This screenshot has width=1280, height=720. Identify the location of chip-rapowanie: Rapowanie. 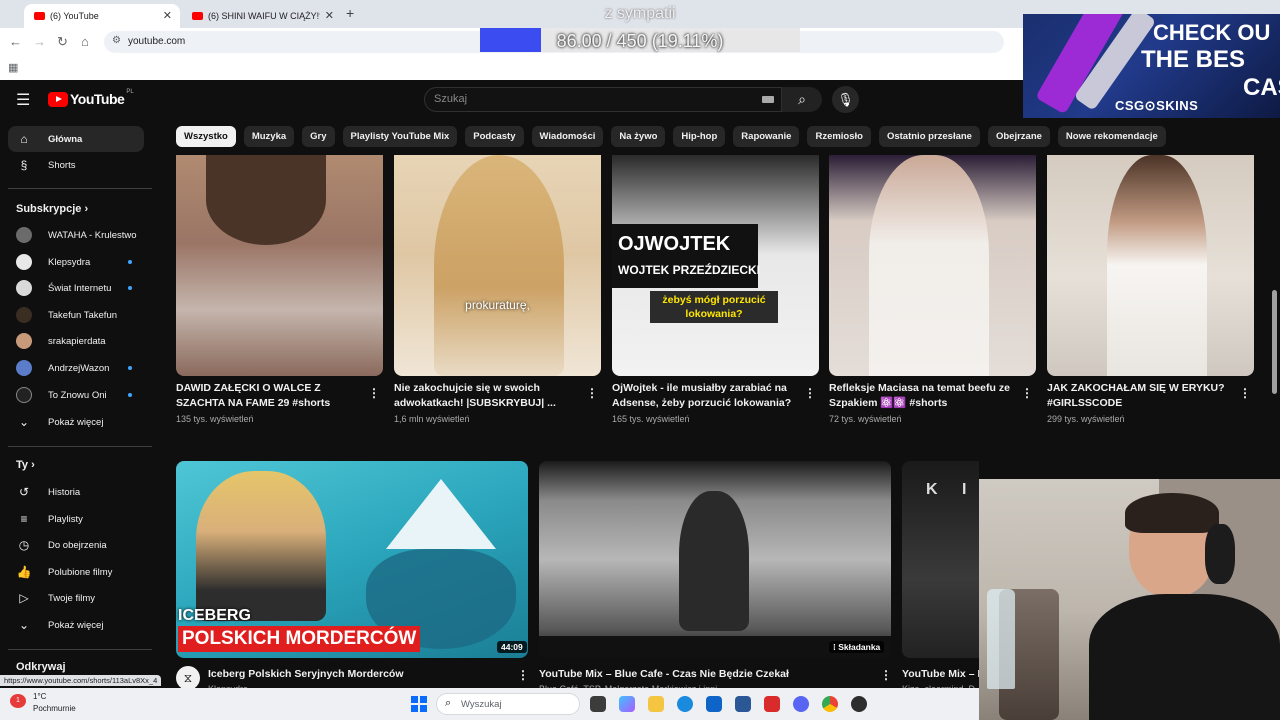
(766, 136).